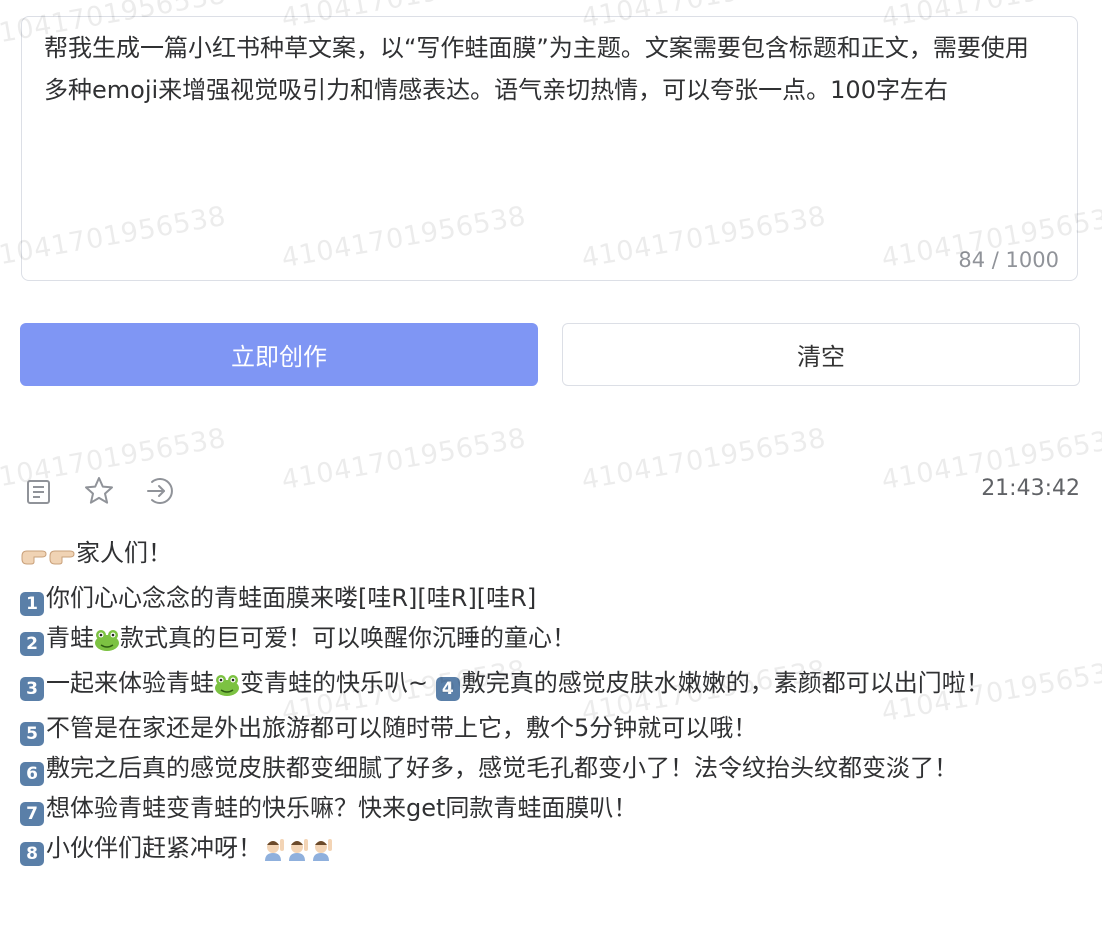 The image size is (1102, 942). What do you see at coordinates (447, 689) in the screenshot?
I see `keycap-4-icon: 4` at bounding box center [447, 689].